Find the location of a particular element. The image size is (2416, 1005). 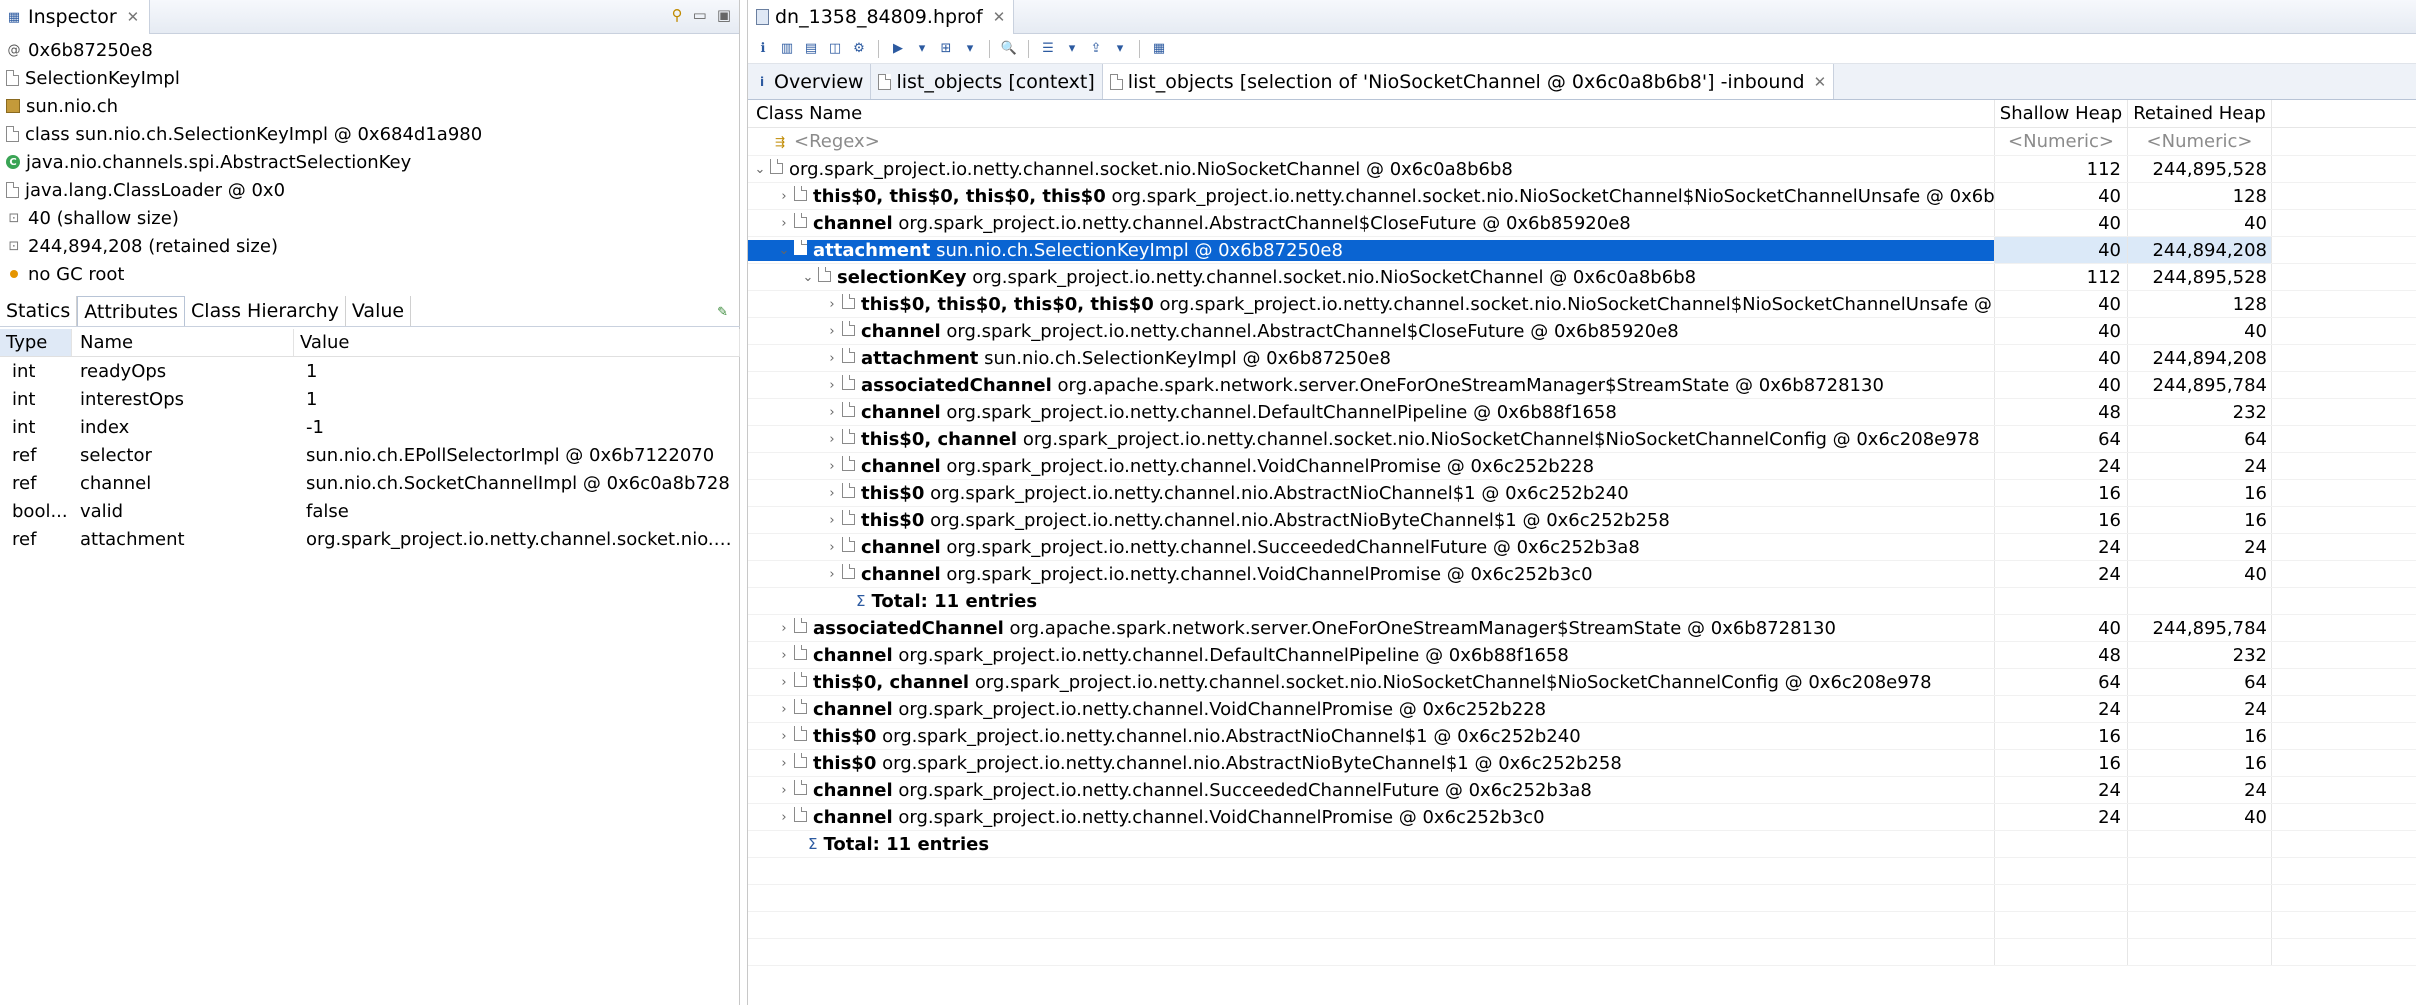

dominator-tree-icon: ▤ is located at coordinates (811, 49).